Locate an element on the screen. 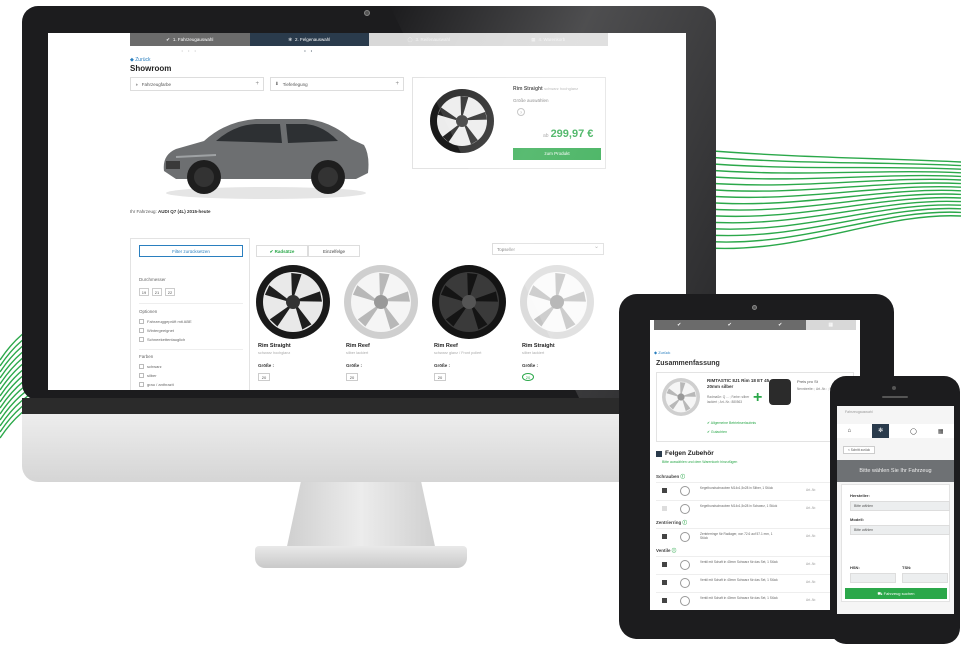 The image size is (961, 652). tablet-wizard-steps: ✔ ✔ ✔ ▦ is located at coordinates (755, 325).